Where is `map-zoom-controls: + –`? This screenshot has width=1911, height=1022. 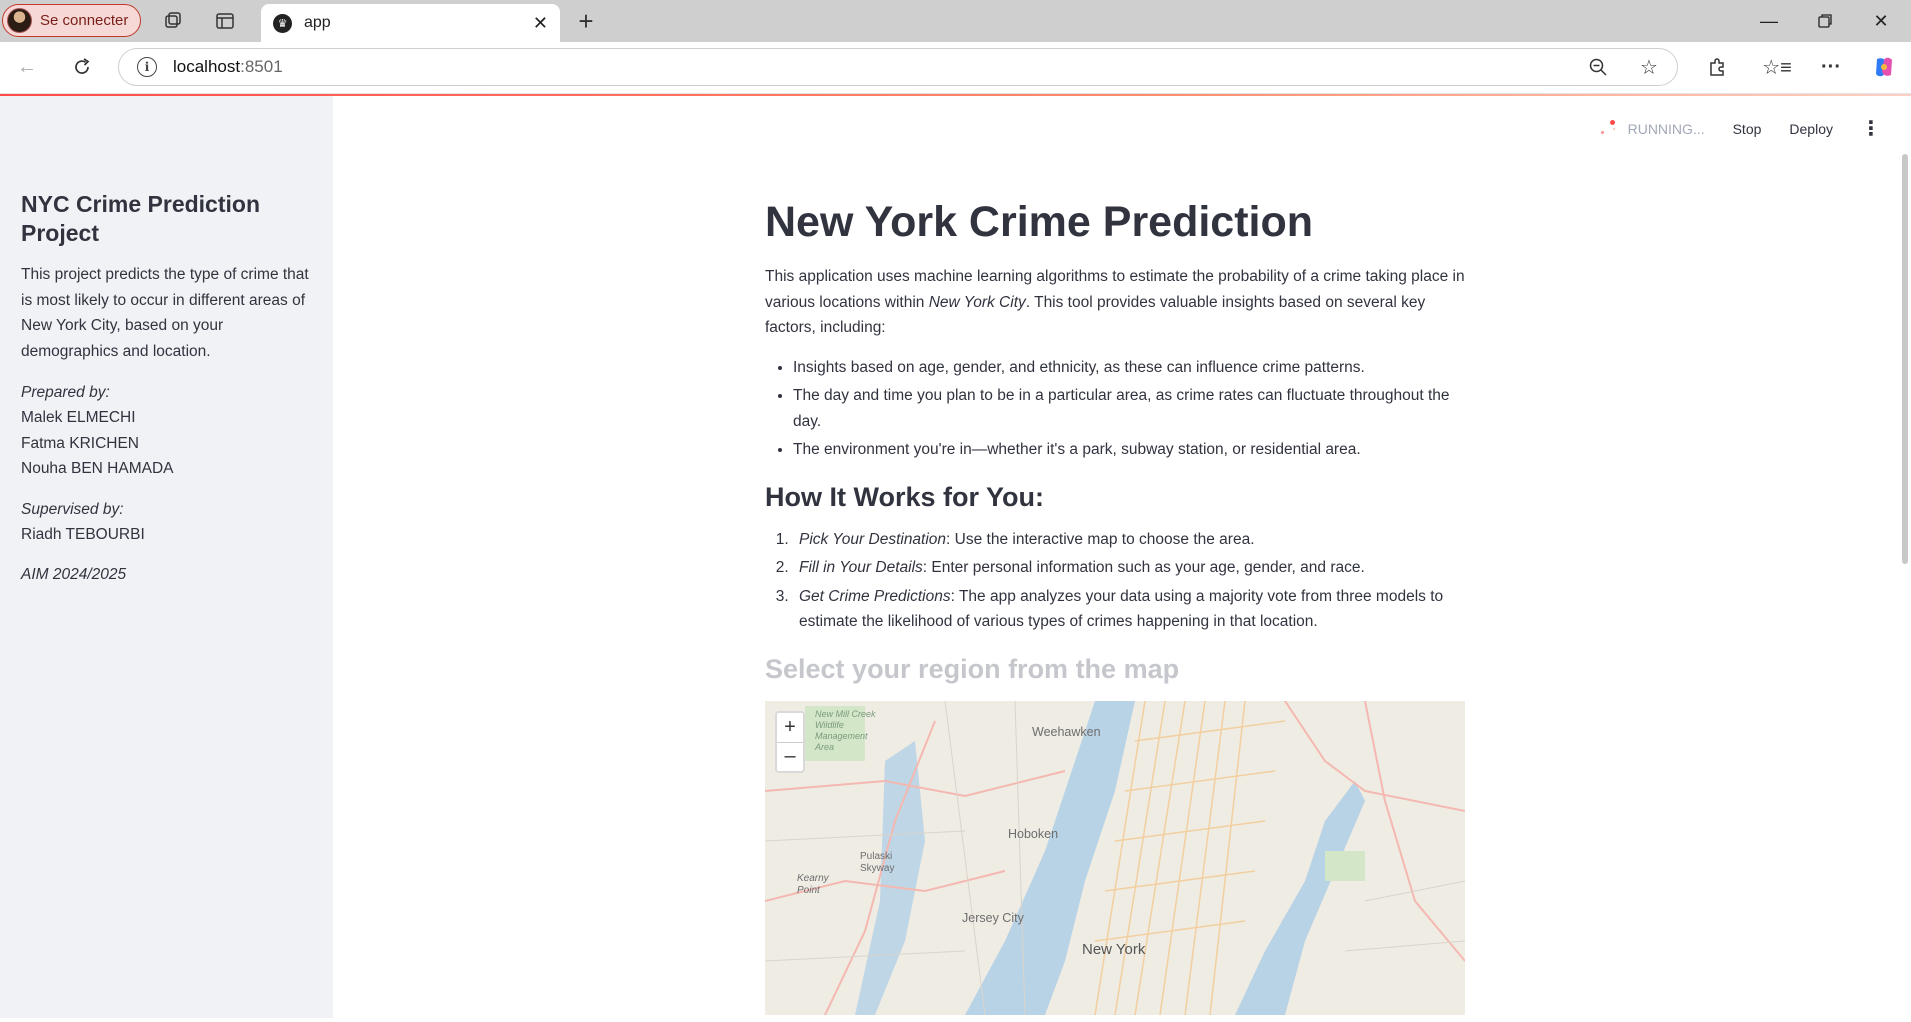
map-zoom-controls: + – is located at coordinates (790, 741).